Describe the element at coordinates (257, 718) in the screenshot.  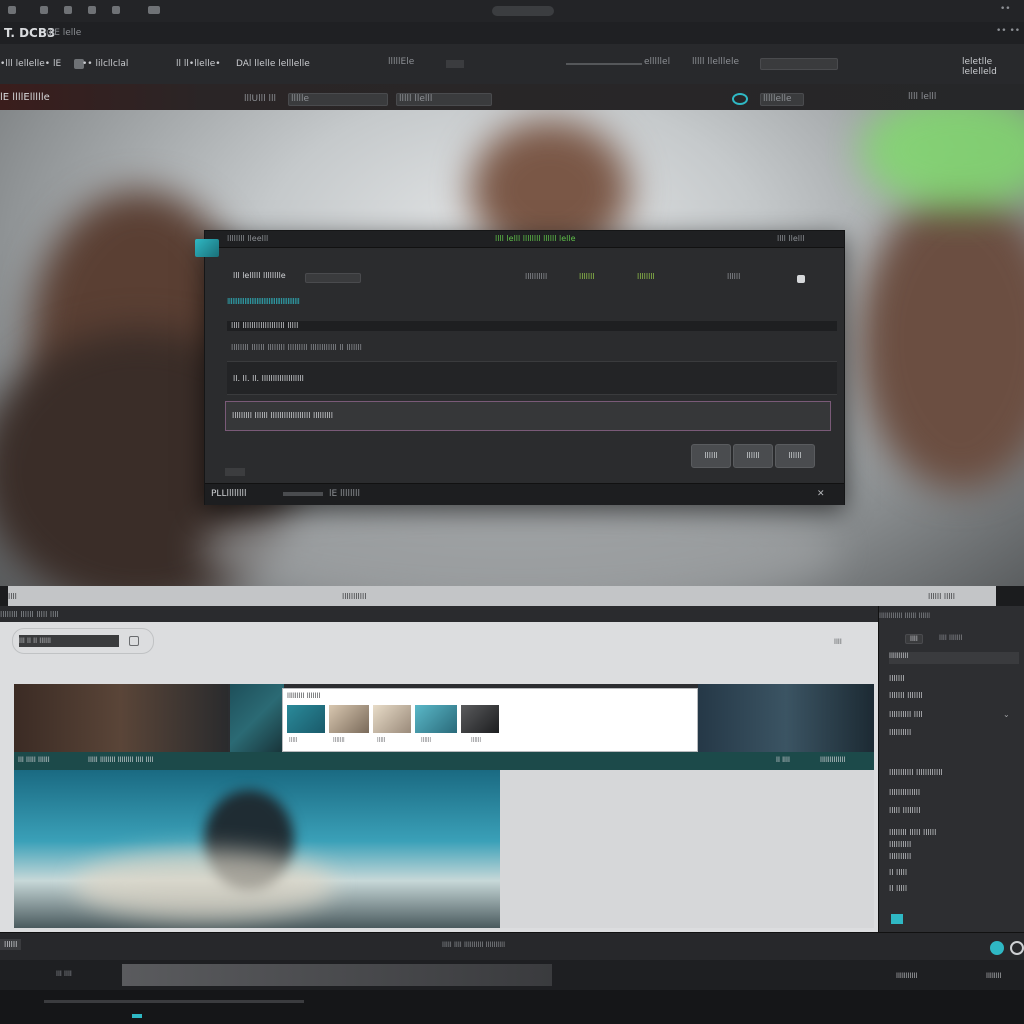
I see `clip-thumb-mid` at that location.